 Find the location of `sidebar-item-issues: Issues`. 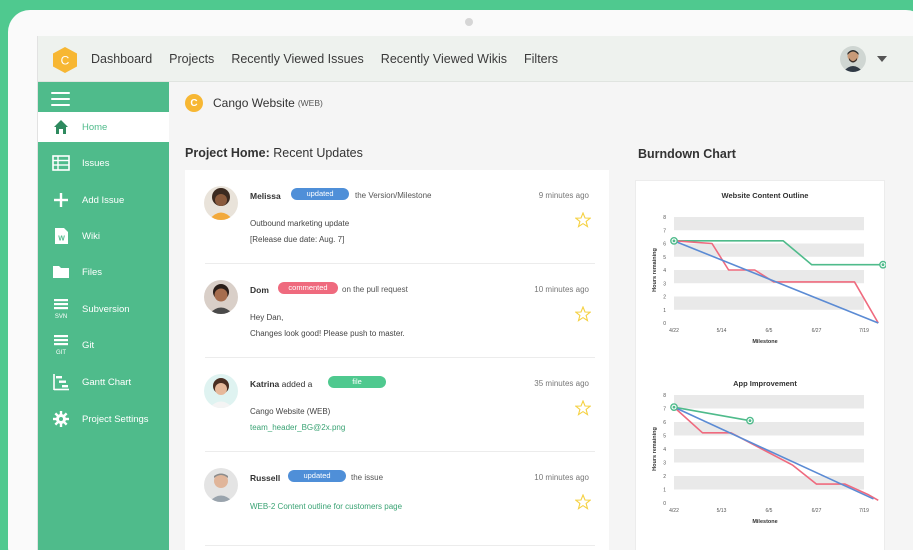

sidebar-item-issues: Issues is located at coordinates (103, 163).